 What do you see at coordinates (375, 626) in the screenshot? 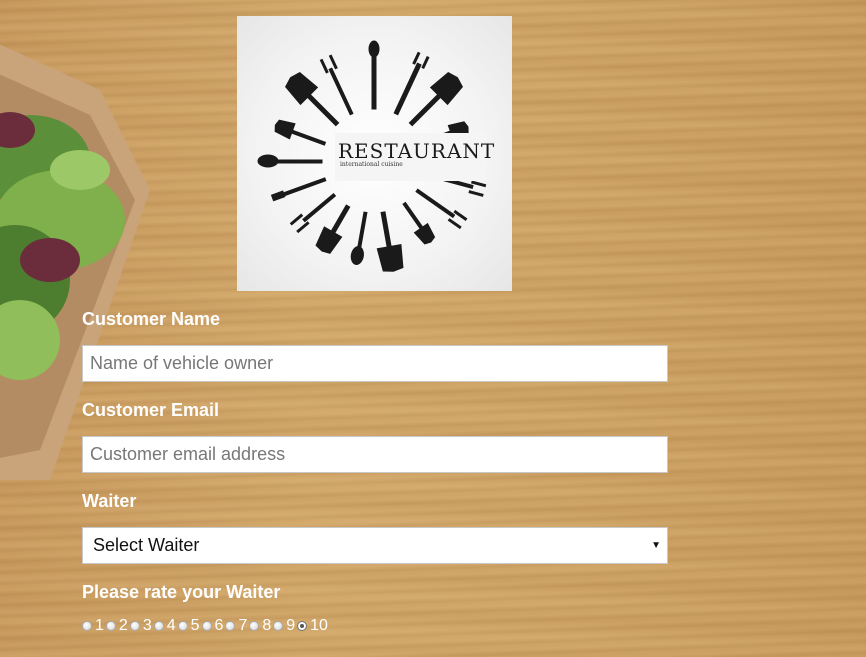
I see `waiter-rating-group: 1 2 3 4 5 6 7 8 9 10` at bounding box center [375, 626].